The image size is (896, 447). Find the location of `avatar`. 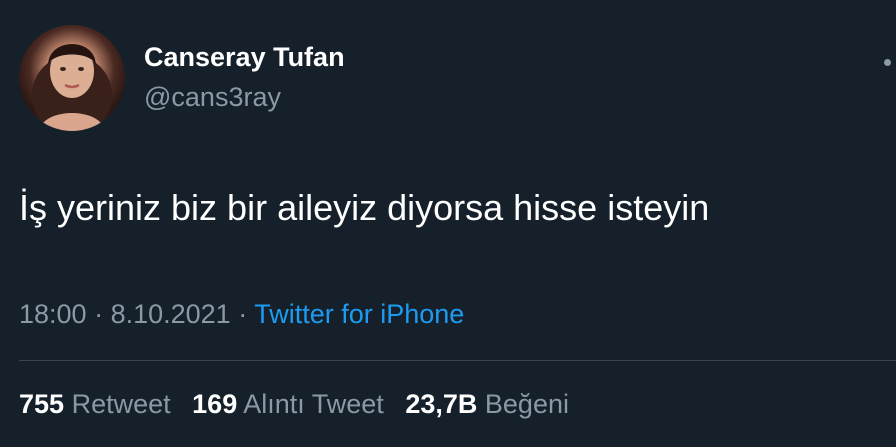

avatar is located at coordinates (72, 78).